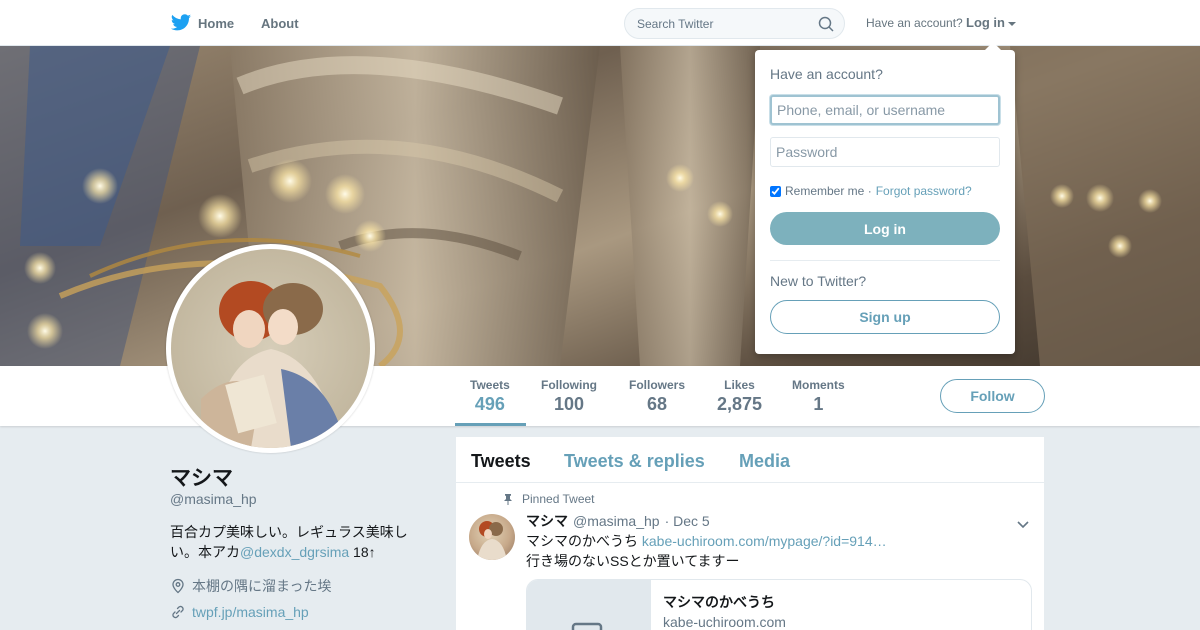 This screenshot has height=630, width=1200. What do you see at coordinates (201, 478) in the screenshot?
I see `profile-name: マシマ` at bounding box center [201, 478].